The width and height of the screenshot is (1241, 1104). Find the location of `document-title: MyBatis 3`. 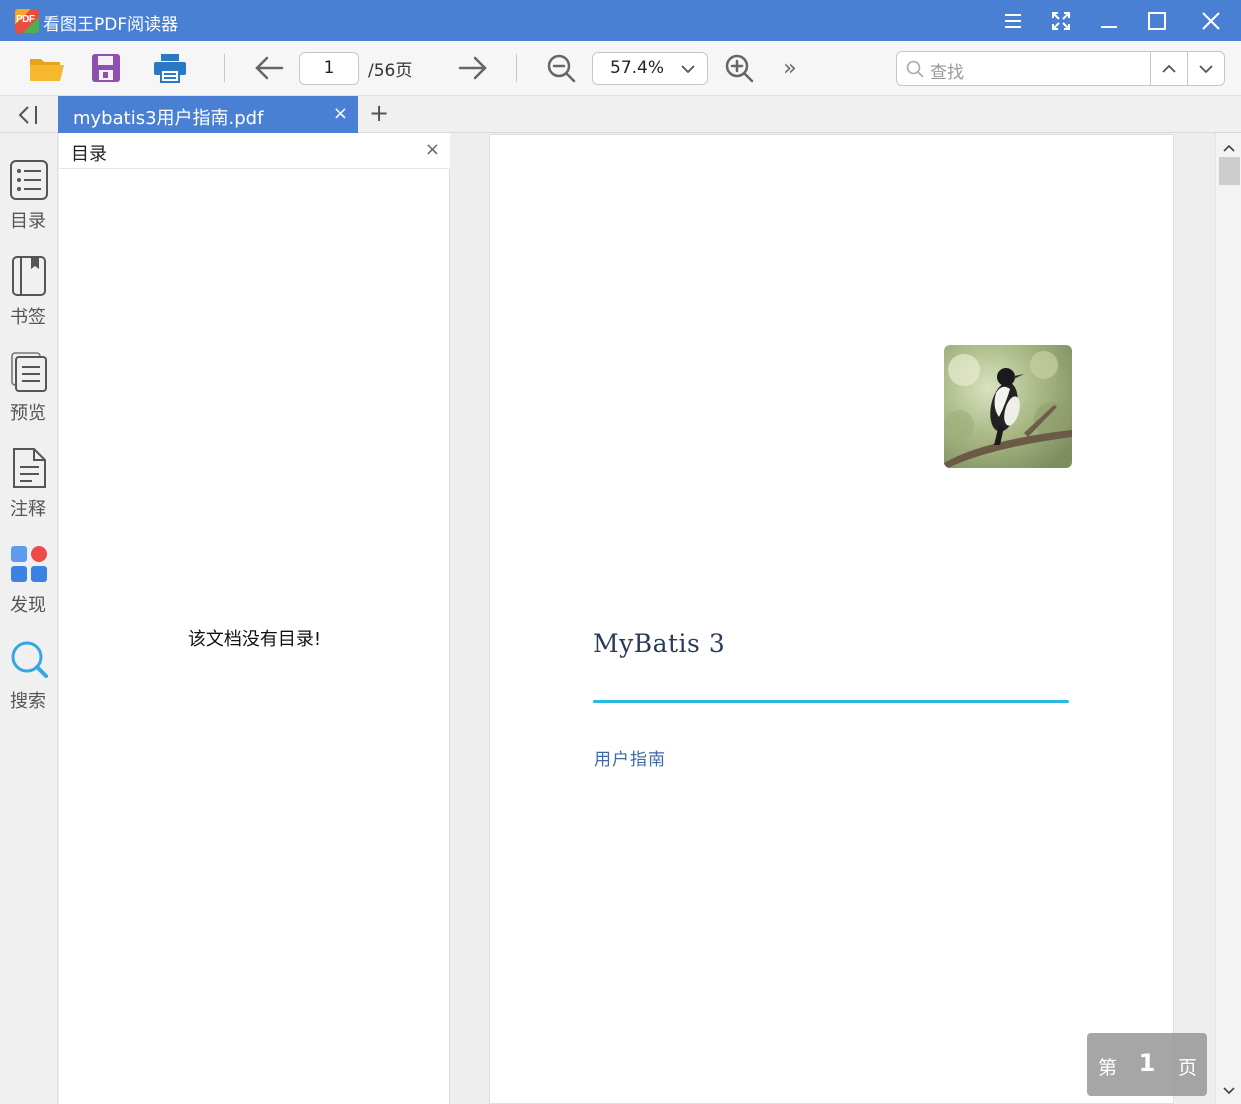

document-title: MyBatis 3 is located at coordinates (659, 643).